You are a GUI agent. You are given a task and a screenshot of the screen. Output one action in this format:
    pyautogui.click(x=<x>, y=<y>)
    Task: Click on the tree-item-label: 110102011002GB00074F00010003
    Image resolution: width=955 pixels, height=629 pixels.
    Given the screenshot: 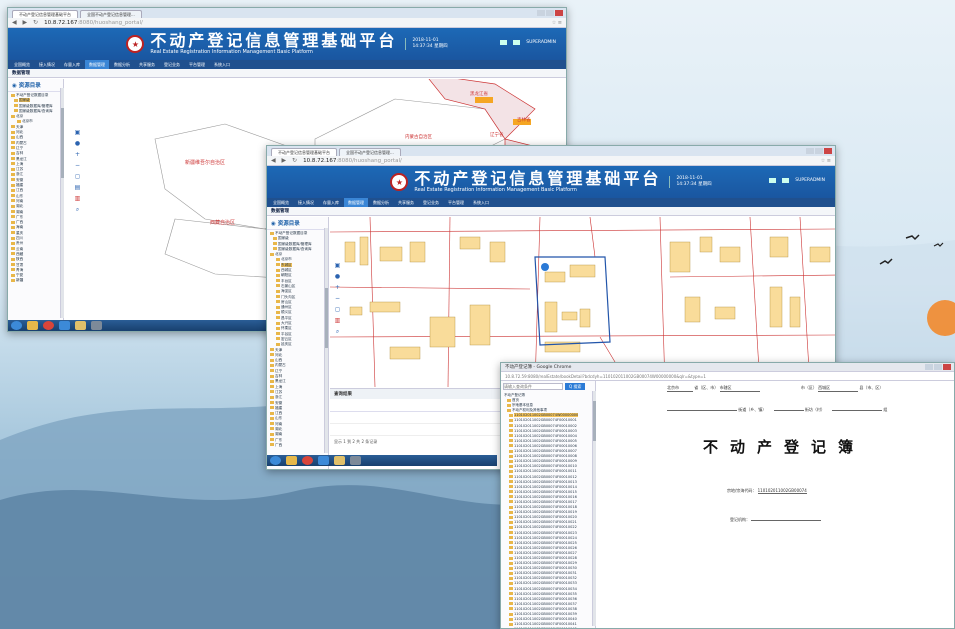 What is the action you would take?
    pyautogui.click(x=545, y=430)
    